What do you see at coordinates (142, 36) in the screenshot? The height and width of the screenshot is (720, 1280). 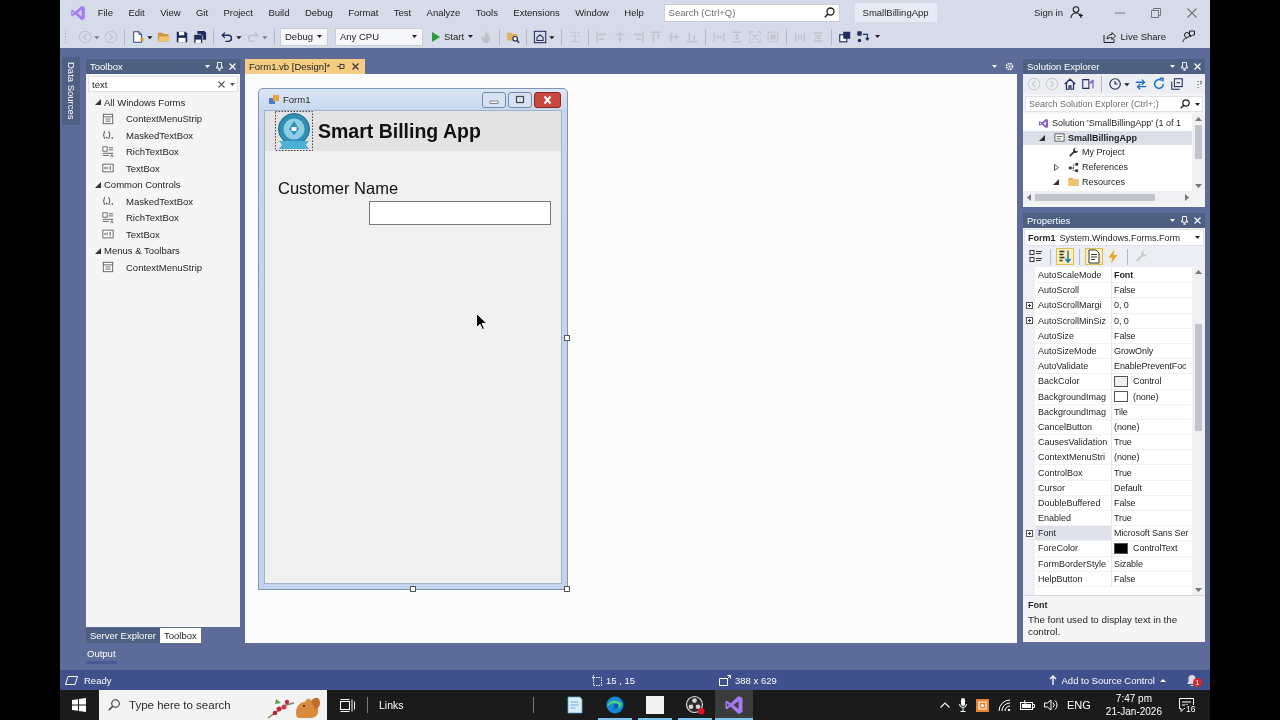 I see `new-item-icon` at bounding box center [142, 36].